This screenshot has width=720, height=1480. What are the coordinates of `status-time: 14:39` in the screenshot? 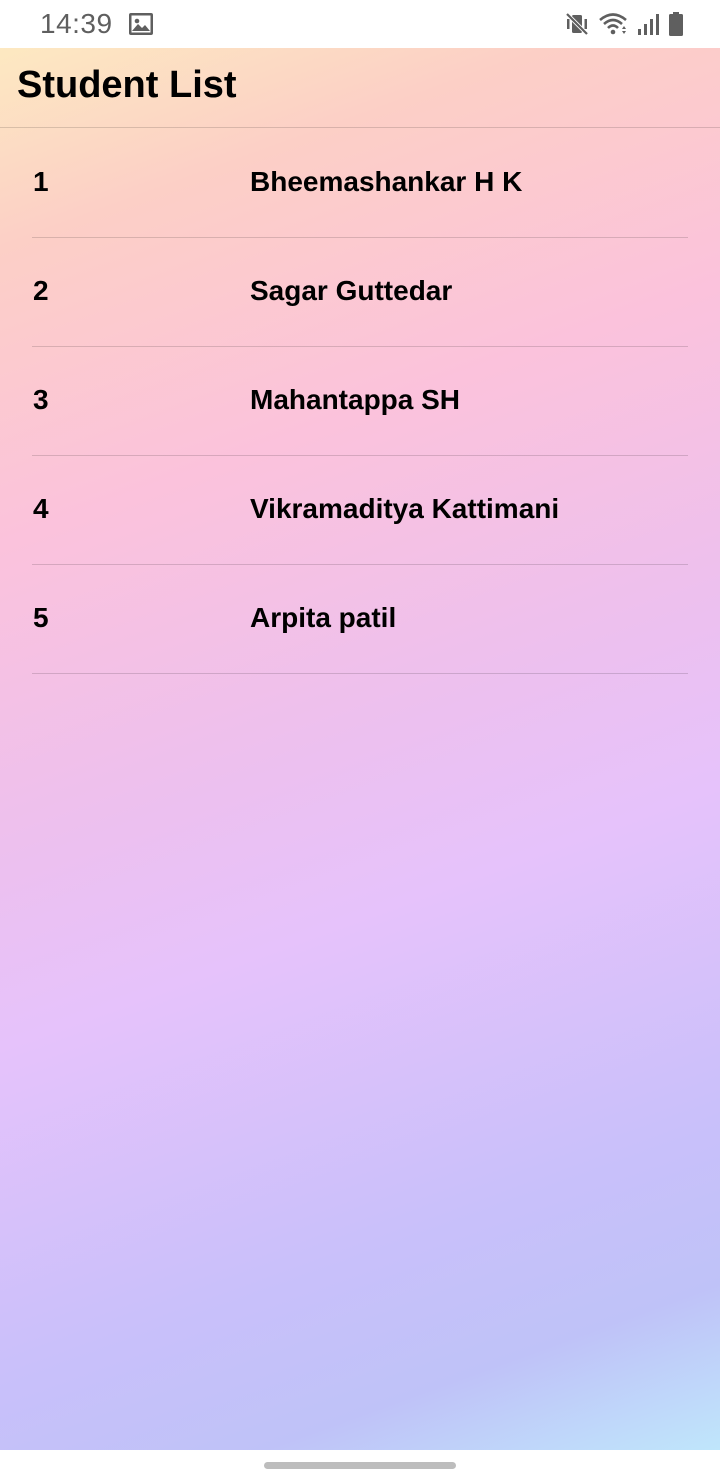 It's located at (76, 23).